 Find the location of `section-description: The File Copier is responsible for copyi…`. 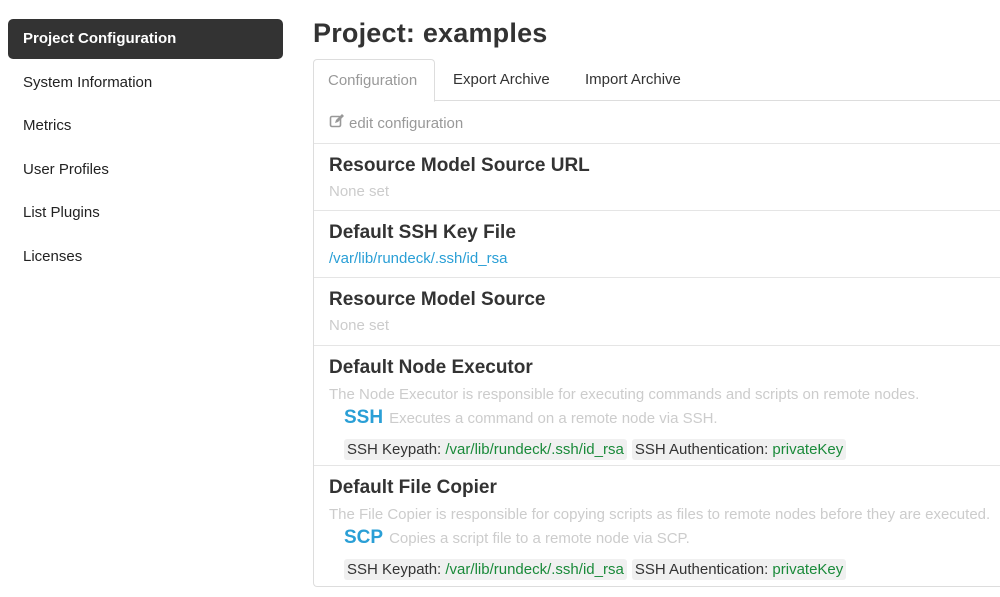

section-description: The File Copier is responsible for copyi… is located at coordinates (660, 514).